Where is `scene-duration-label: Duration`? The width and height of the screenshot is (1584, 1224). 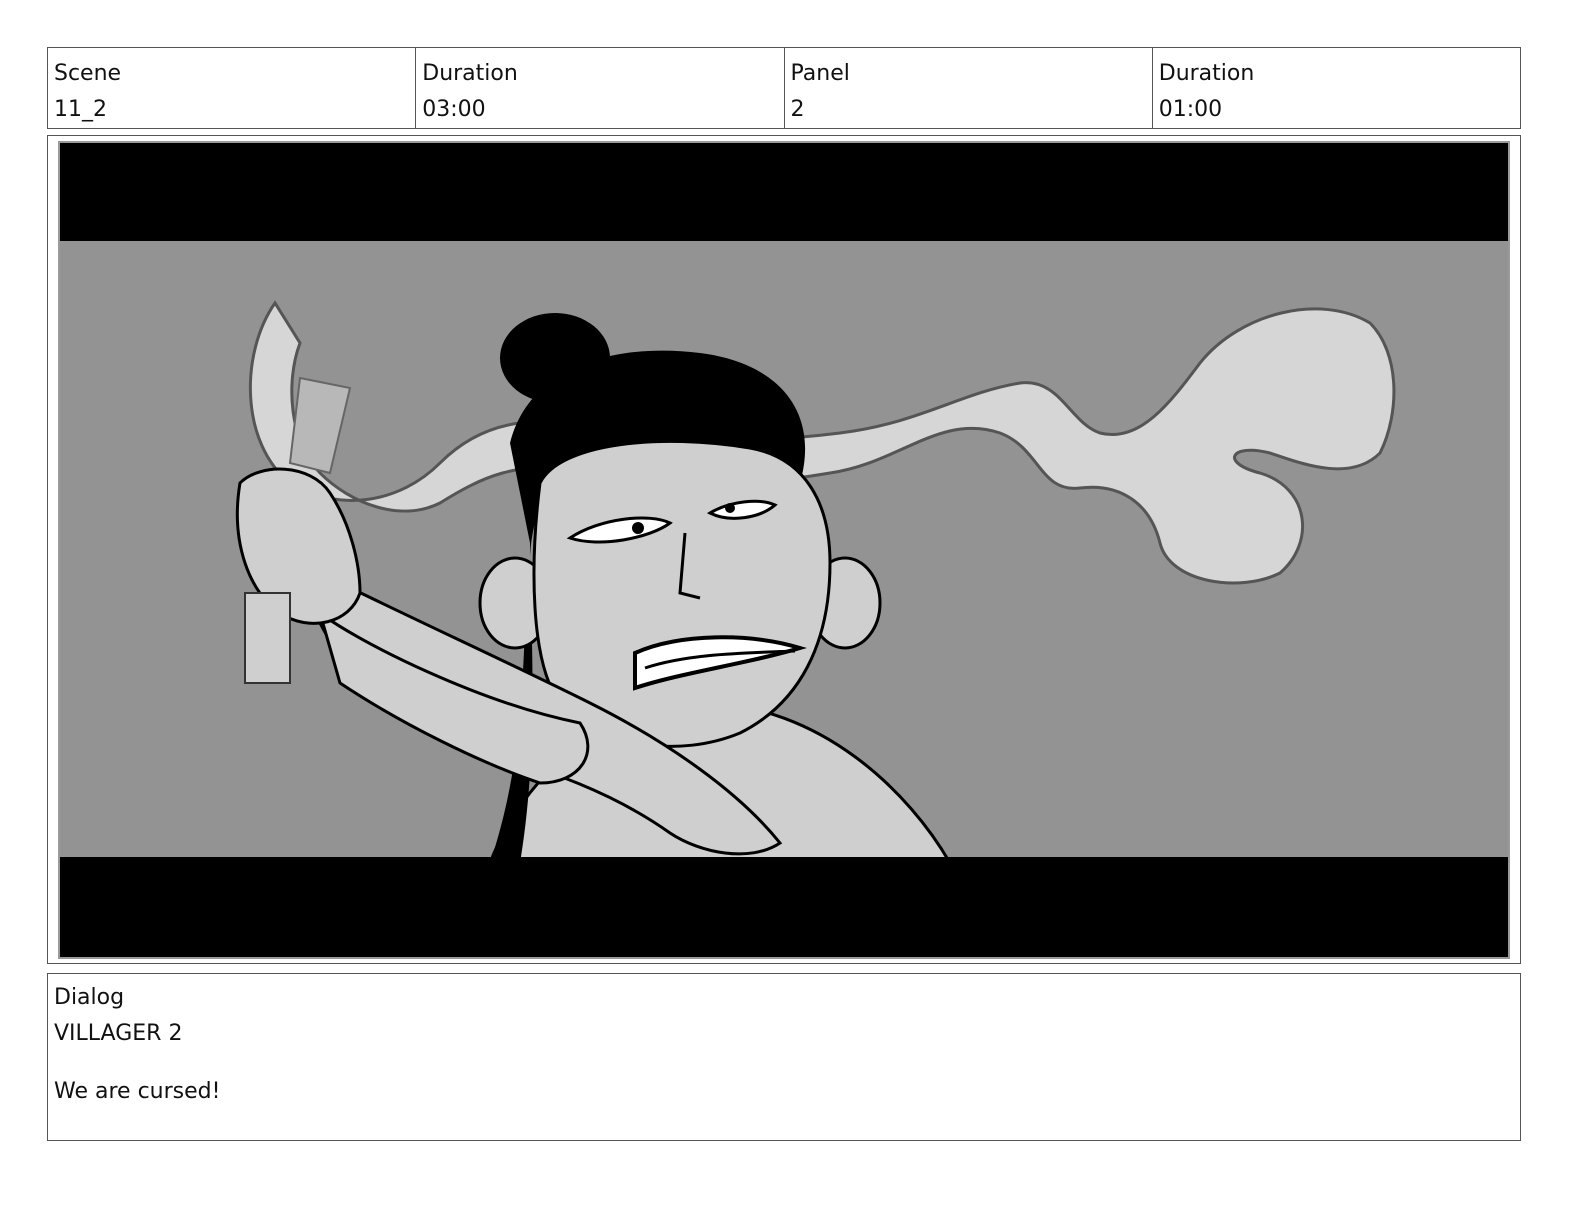 scene-duration-label: Duration is located at coordinates (470, 73).